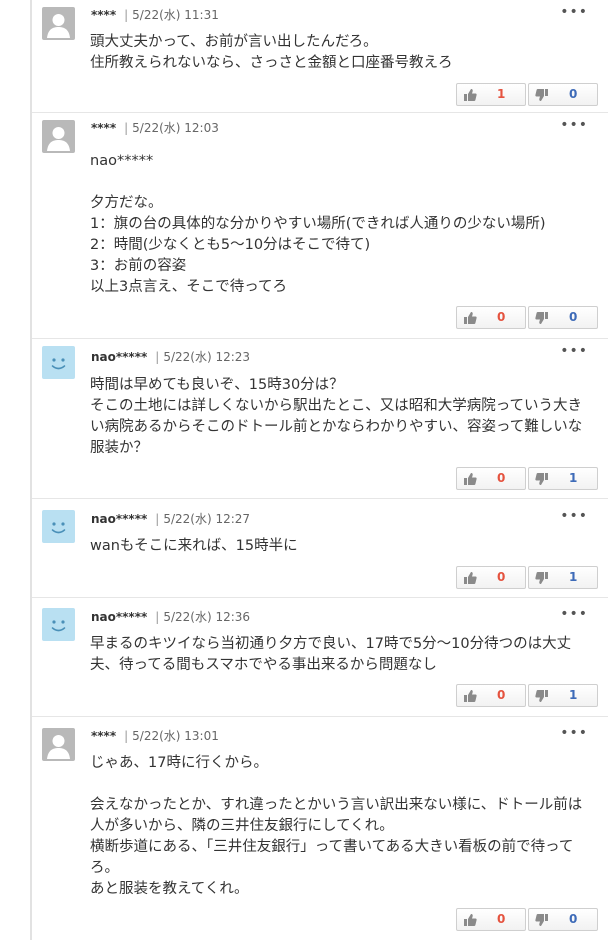  Describe the element at coordinates (175, 15) in the screenshot. I see `comment-time: 5/22(水) 11:31` at that location.